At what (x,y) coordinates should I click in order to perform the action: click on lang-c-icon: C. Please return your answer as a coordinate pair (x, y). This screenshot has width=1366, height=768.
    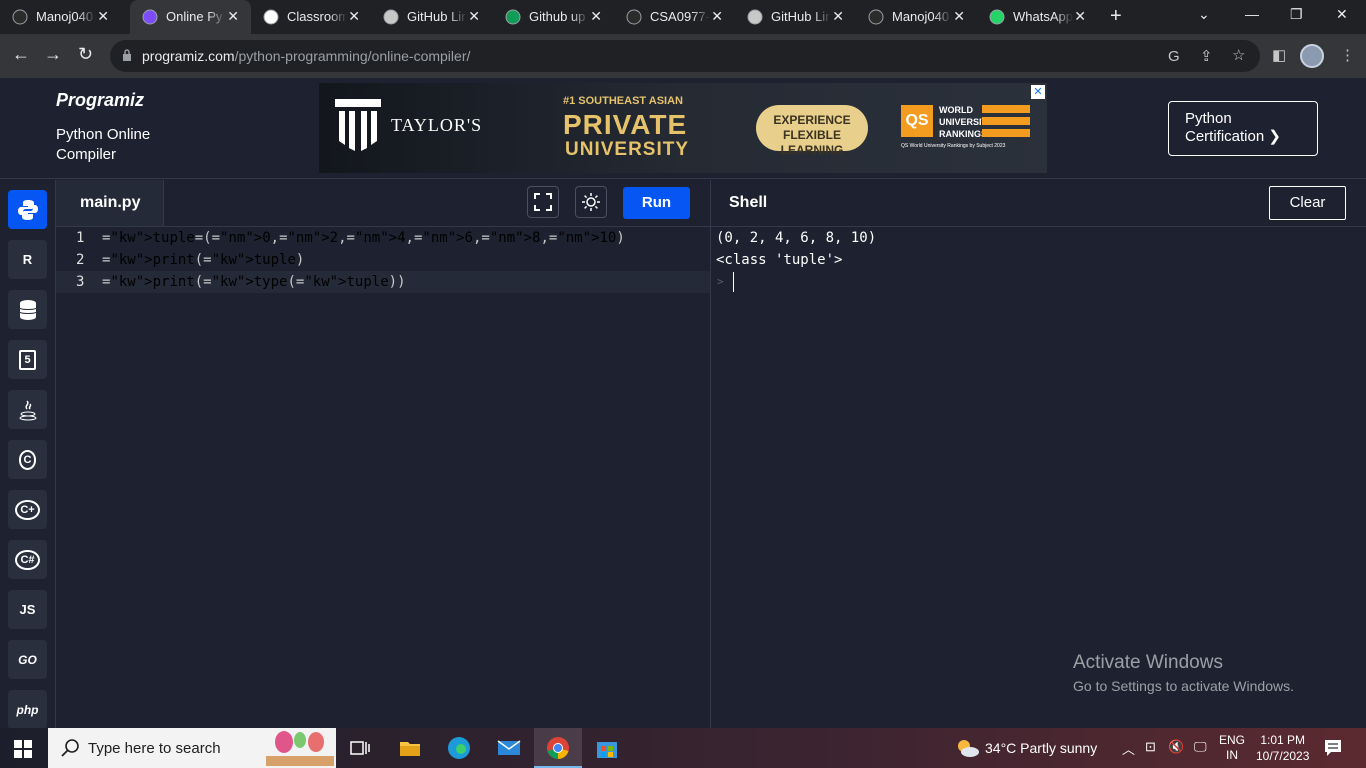
    Looking at the image, I should click on (27, 459).